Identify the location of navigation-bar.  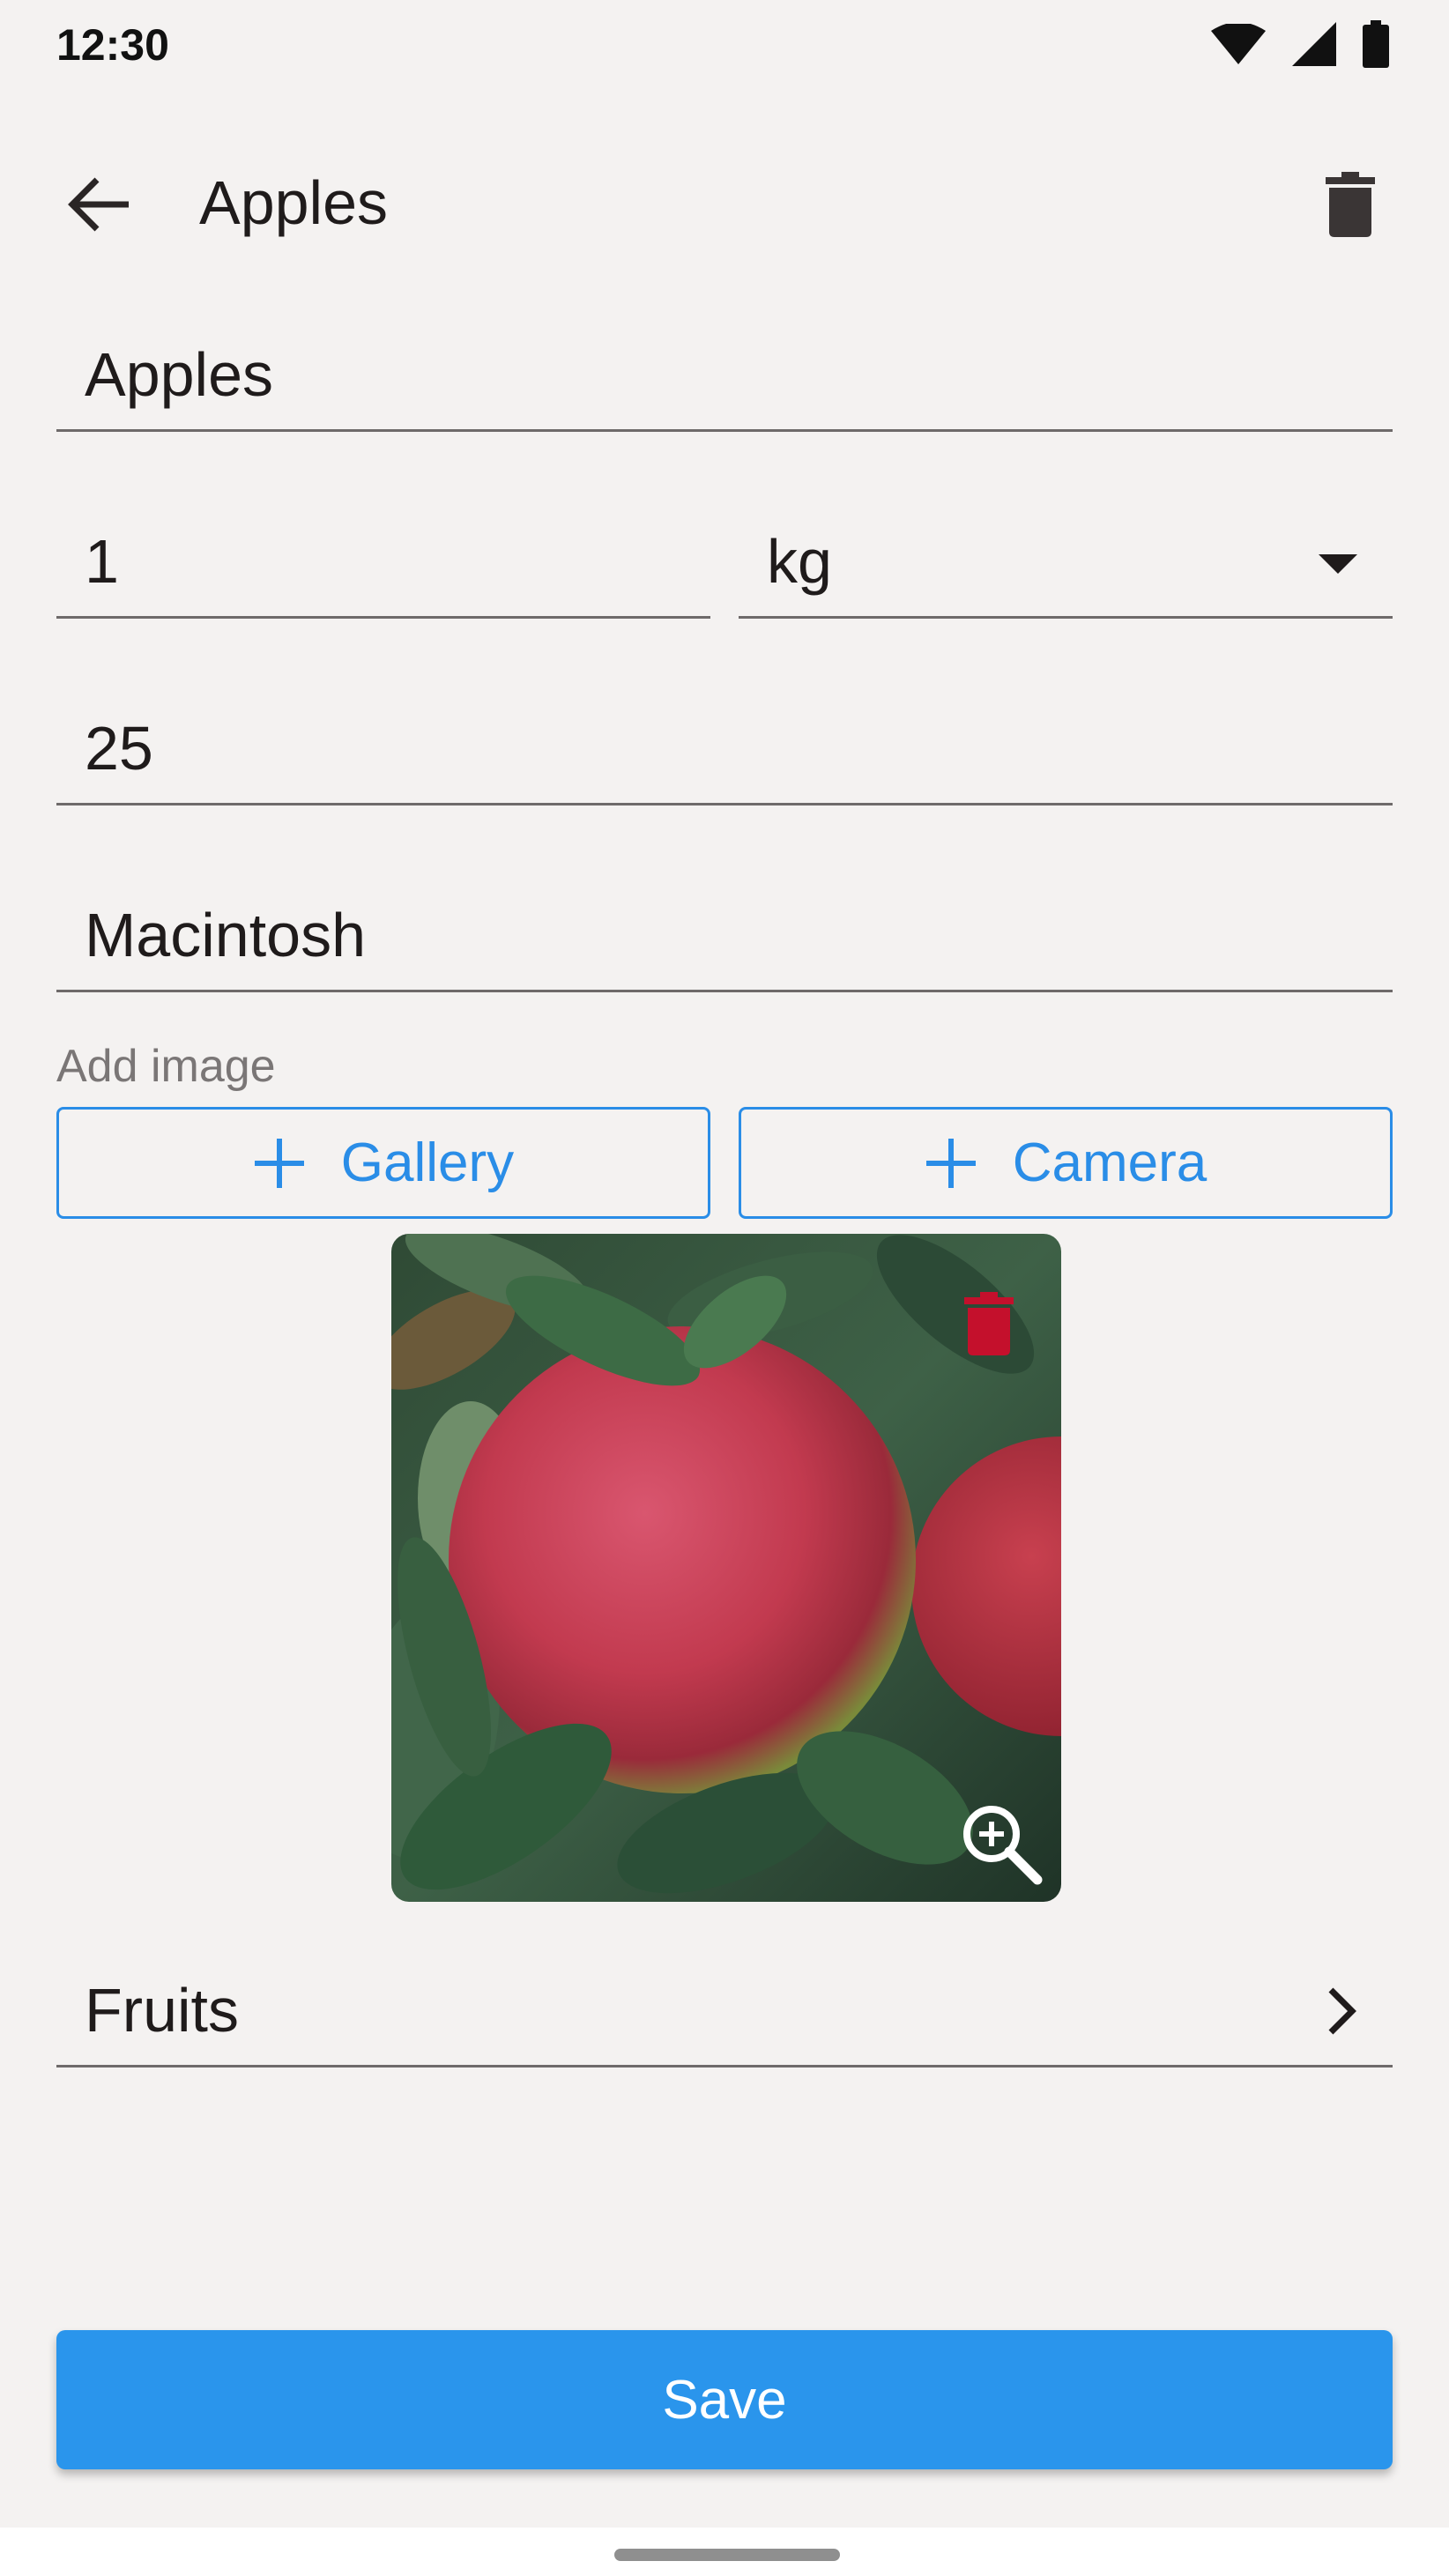
(724, 2552).